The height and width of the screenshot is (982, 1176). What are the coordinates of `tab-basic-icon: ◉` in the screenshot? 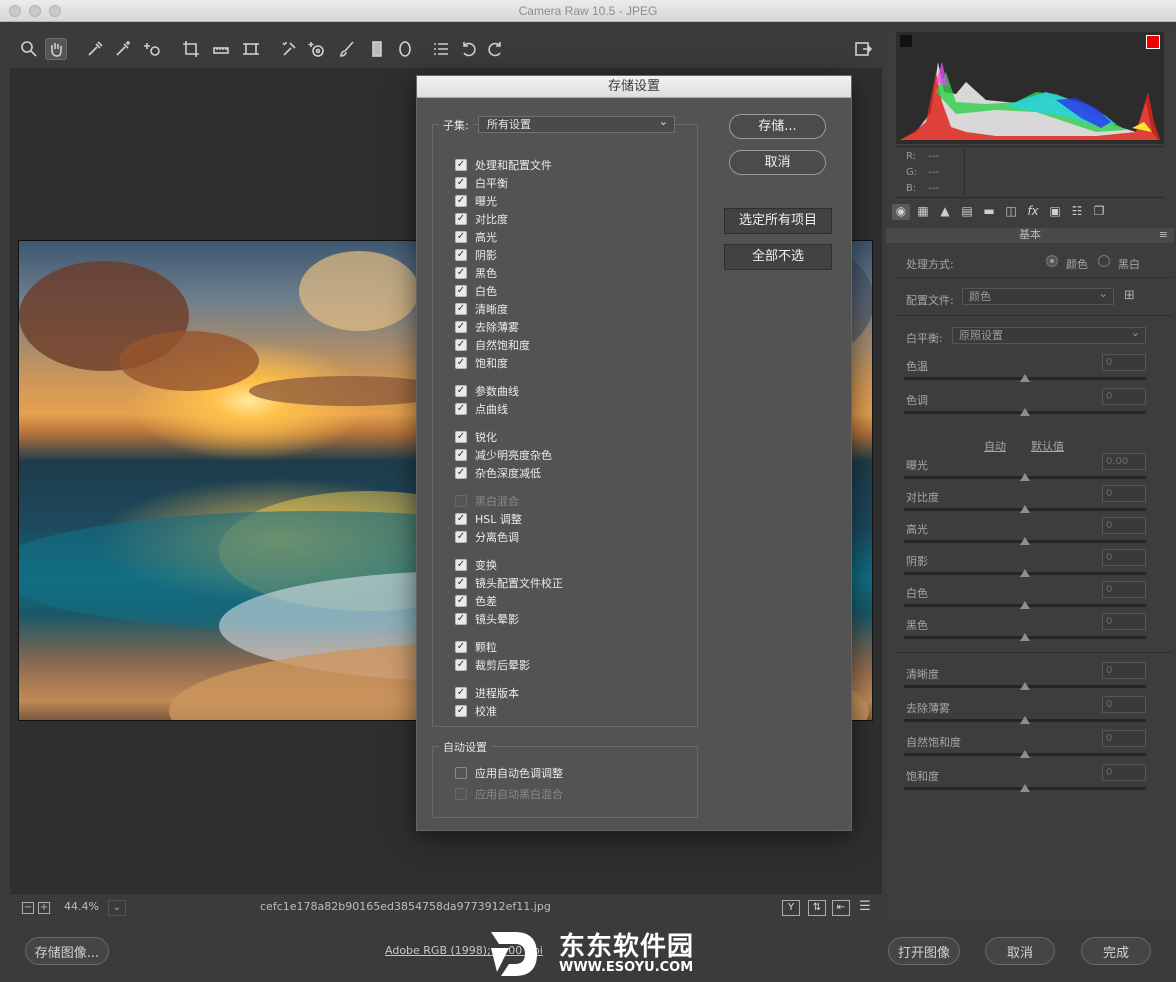 It's located at (901, 212).